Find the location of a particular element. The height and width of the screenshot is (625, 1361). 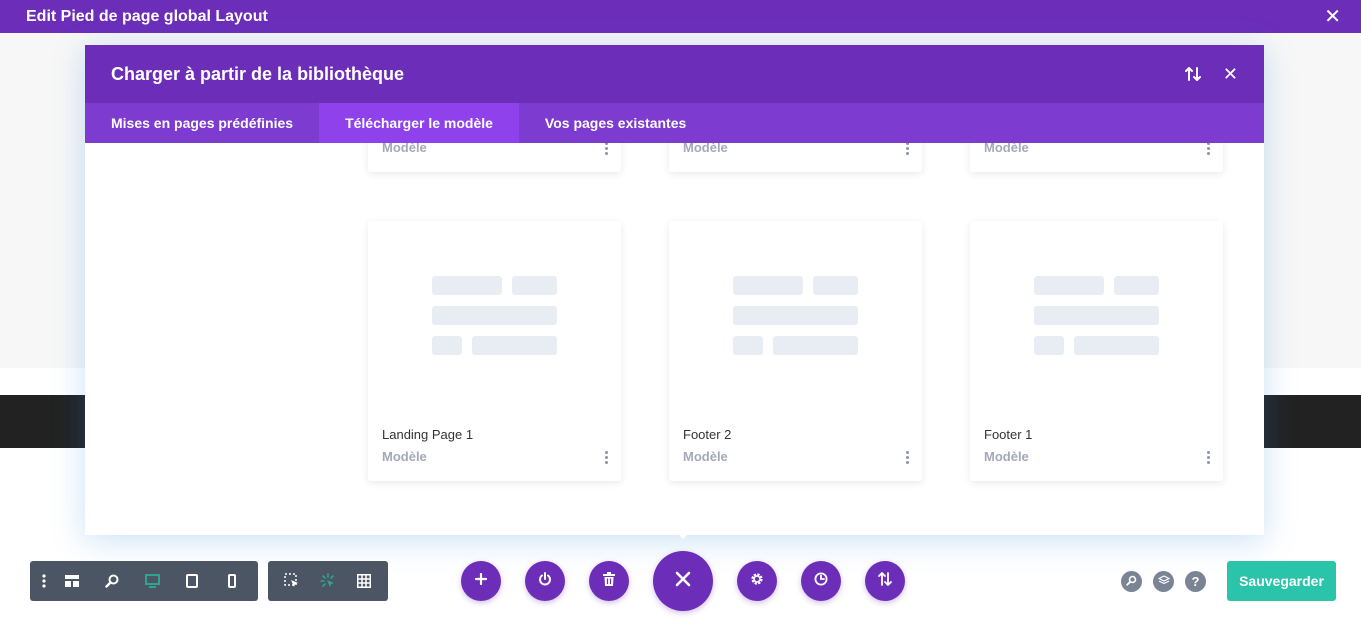

help-button: ? is located at coordinates (1195, 581).